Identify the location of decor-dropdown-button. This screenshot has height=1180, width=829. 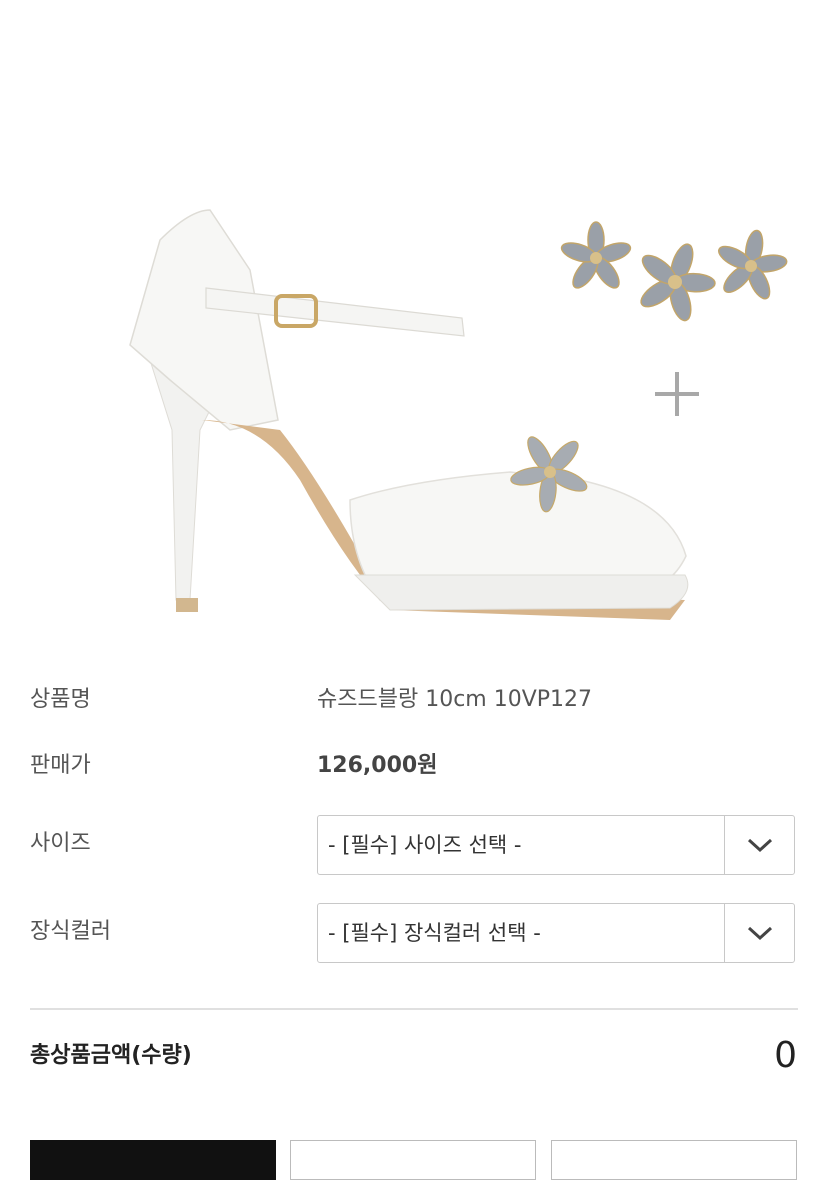
(759, 933).